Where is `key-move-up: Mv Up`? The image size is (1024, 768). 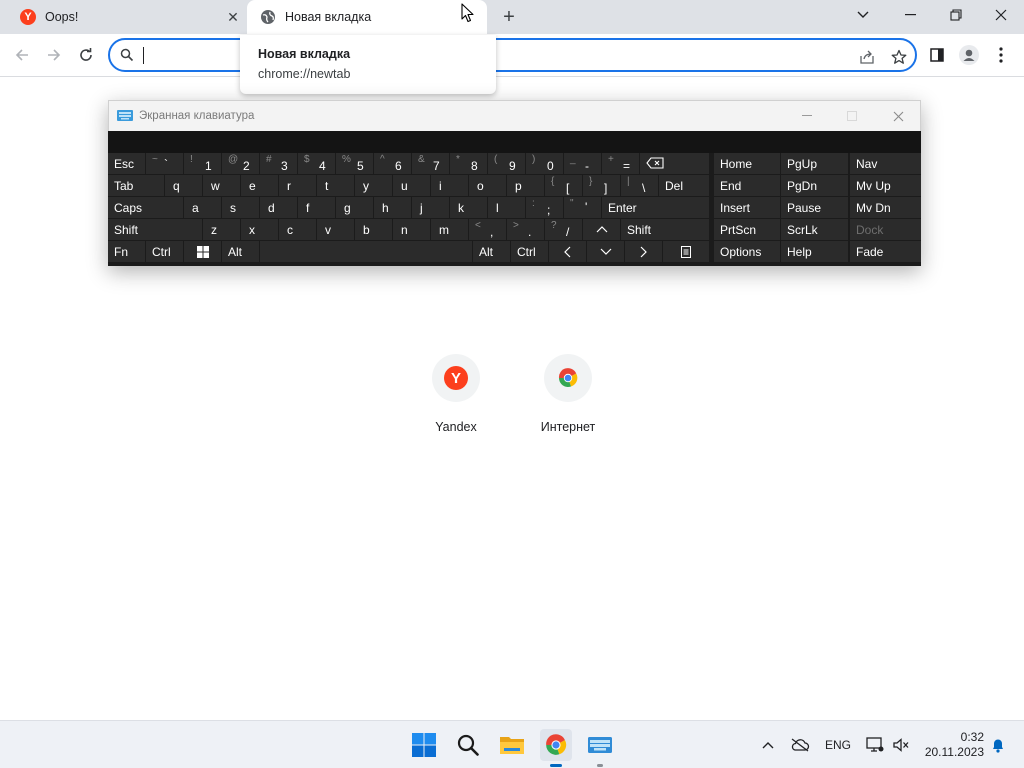 key-move-up: Mv Up is located at coordinates (885, 185).